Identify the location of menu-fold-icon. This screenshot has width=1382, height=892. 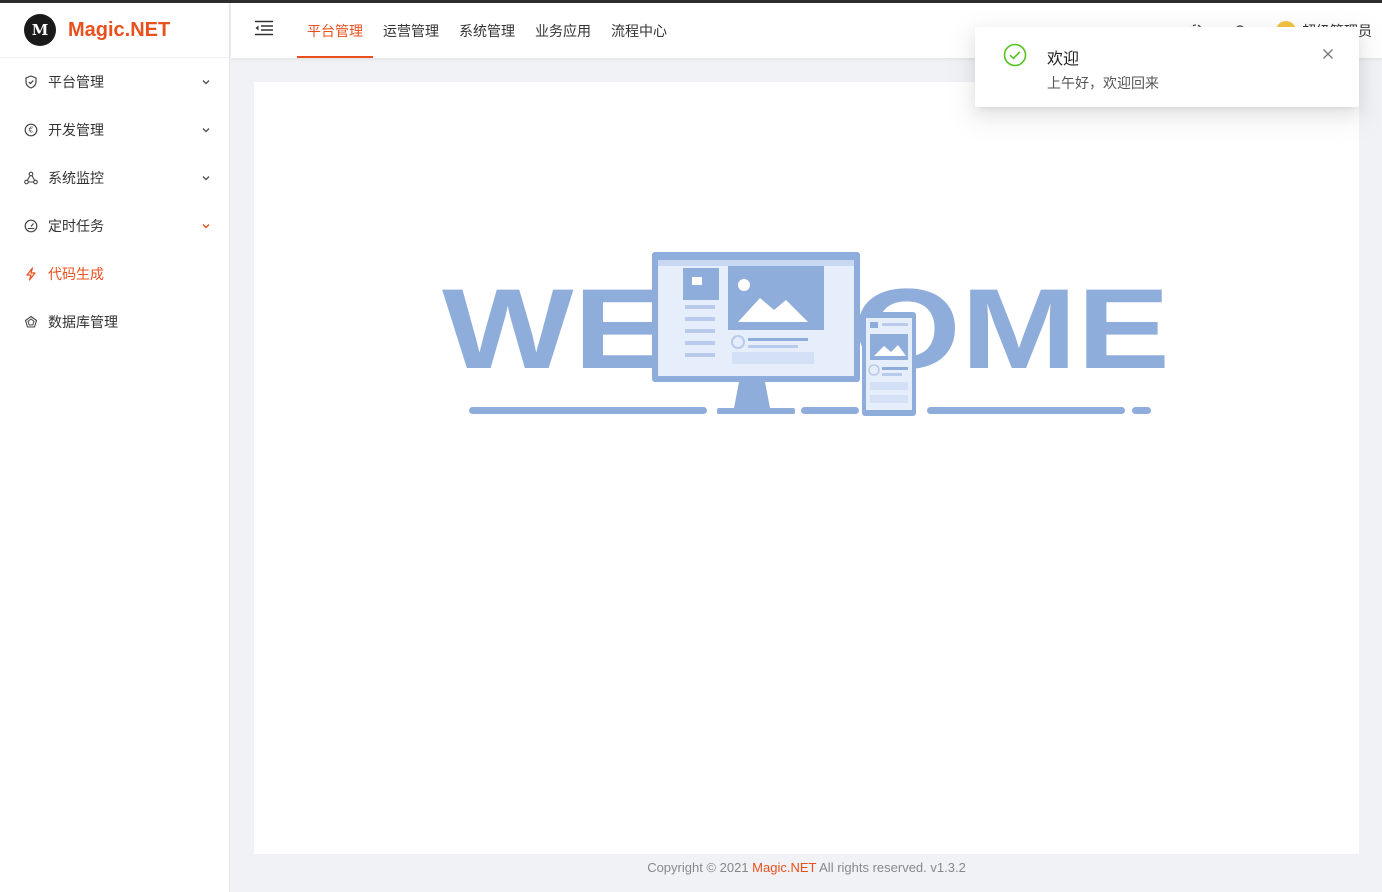
(264, 30).